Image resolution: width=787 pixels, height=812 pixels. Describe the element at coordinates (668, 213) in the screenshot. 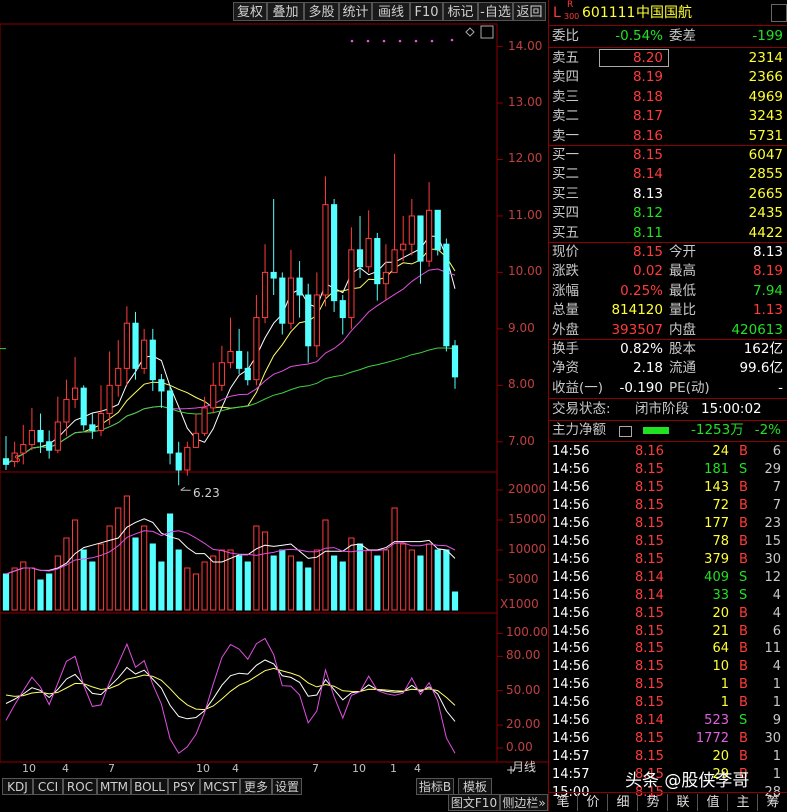

I see `buy-row: 买四 8.12 2435` at that location.